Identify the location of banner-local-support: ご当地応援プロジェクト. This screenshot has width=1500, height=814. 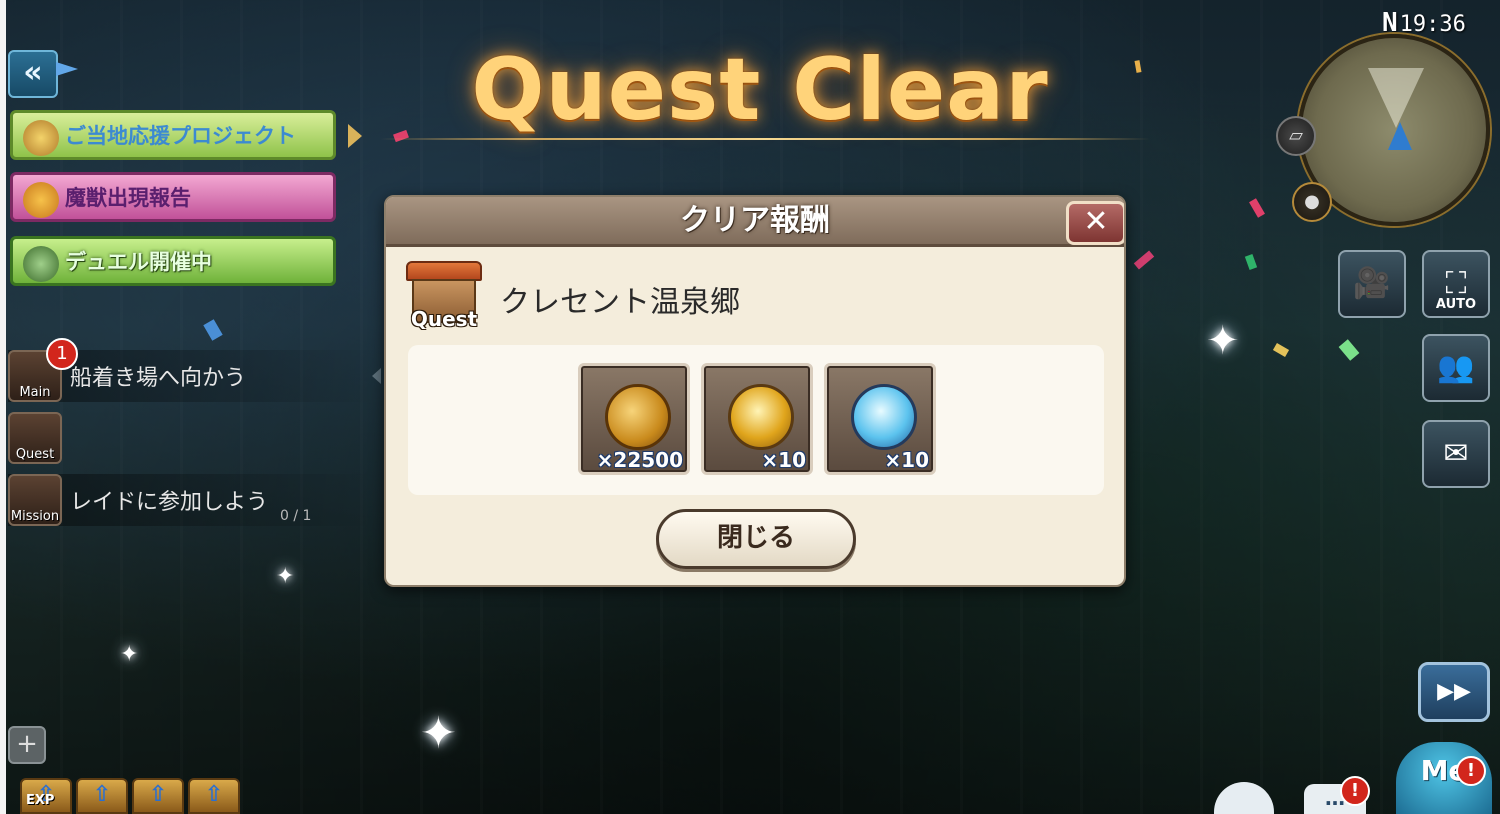
(173, 135).